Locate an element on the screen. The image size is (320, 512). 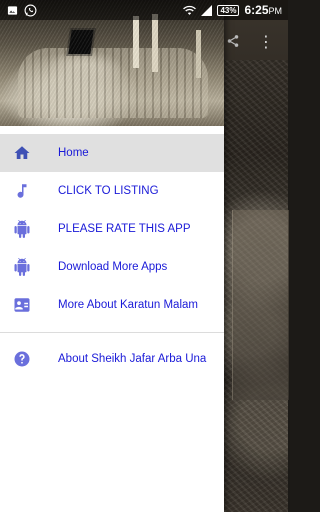
image-notification-icon is located at coordinates (12, 10).